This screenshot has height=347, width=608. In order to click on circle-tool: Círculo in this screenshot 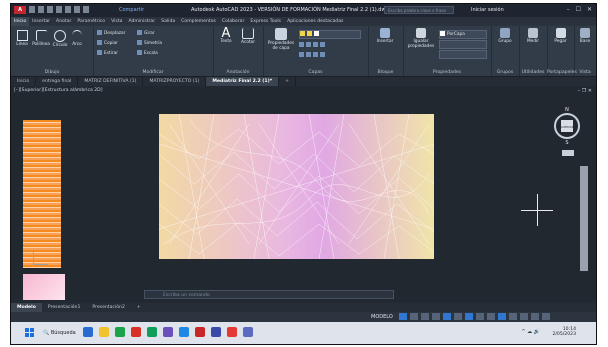, I will do `click(60, 39)`.